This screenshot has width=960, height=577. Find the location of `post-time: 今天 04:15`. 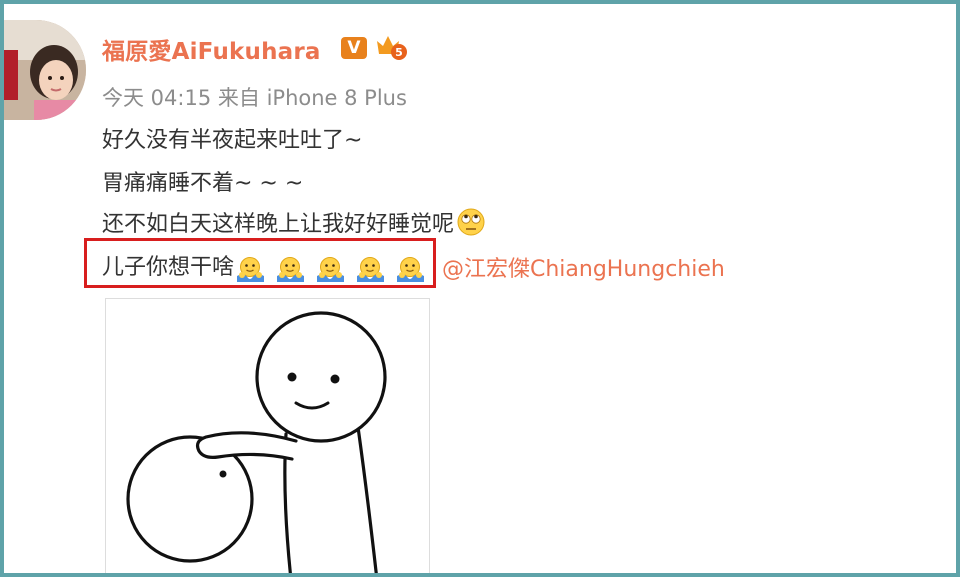

post-time: 今天 04:15 is located at coordinates (156, 98).